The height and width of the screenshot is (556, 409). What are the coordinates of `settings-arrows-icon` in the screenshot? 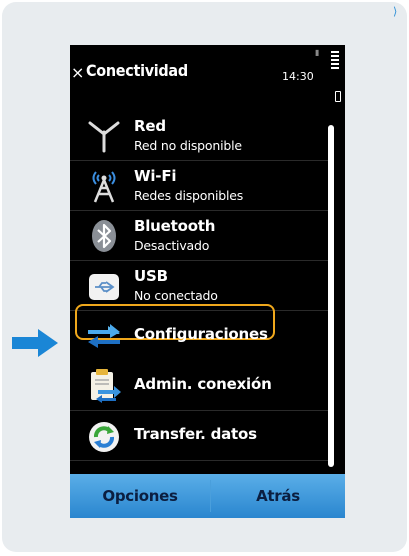 It's located at (104, 336).